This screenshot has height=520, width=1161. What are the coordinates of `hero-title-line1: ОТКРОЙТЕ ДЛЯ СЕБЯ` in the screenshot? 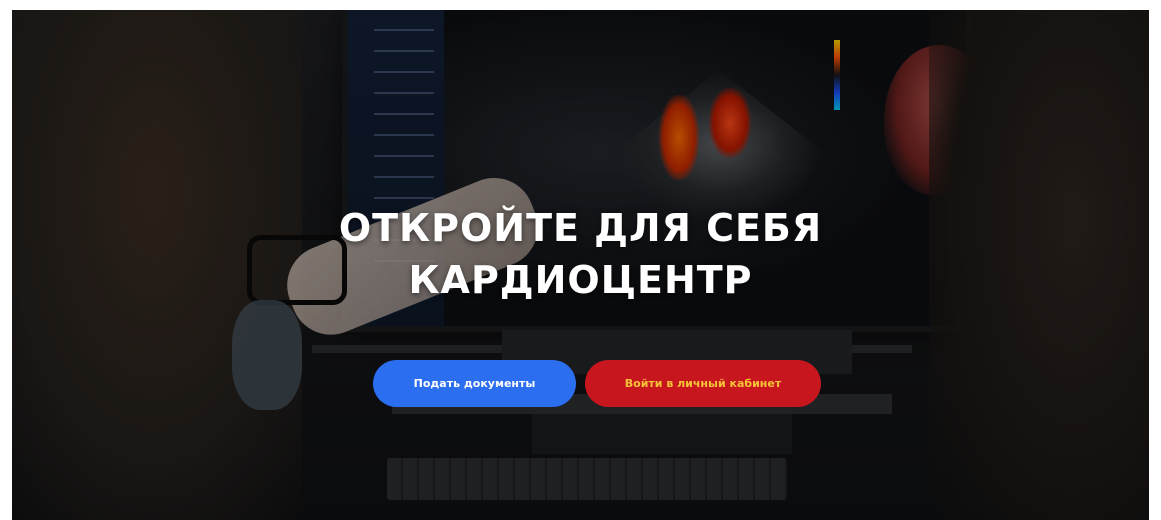 It's located at (580, 228).